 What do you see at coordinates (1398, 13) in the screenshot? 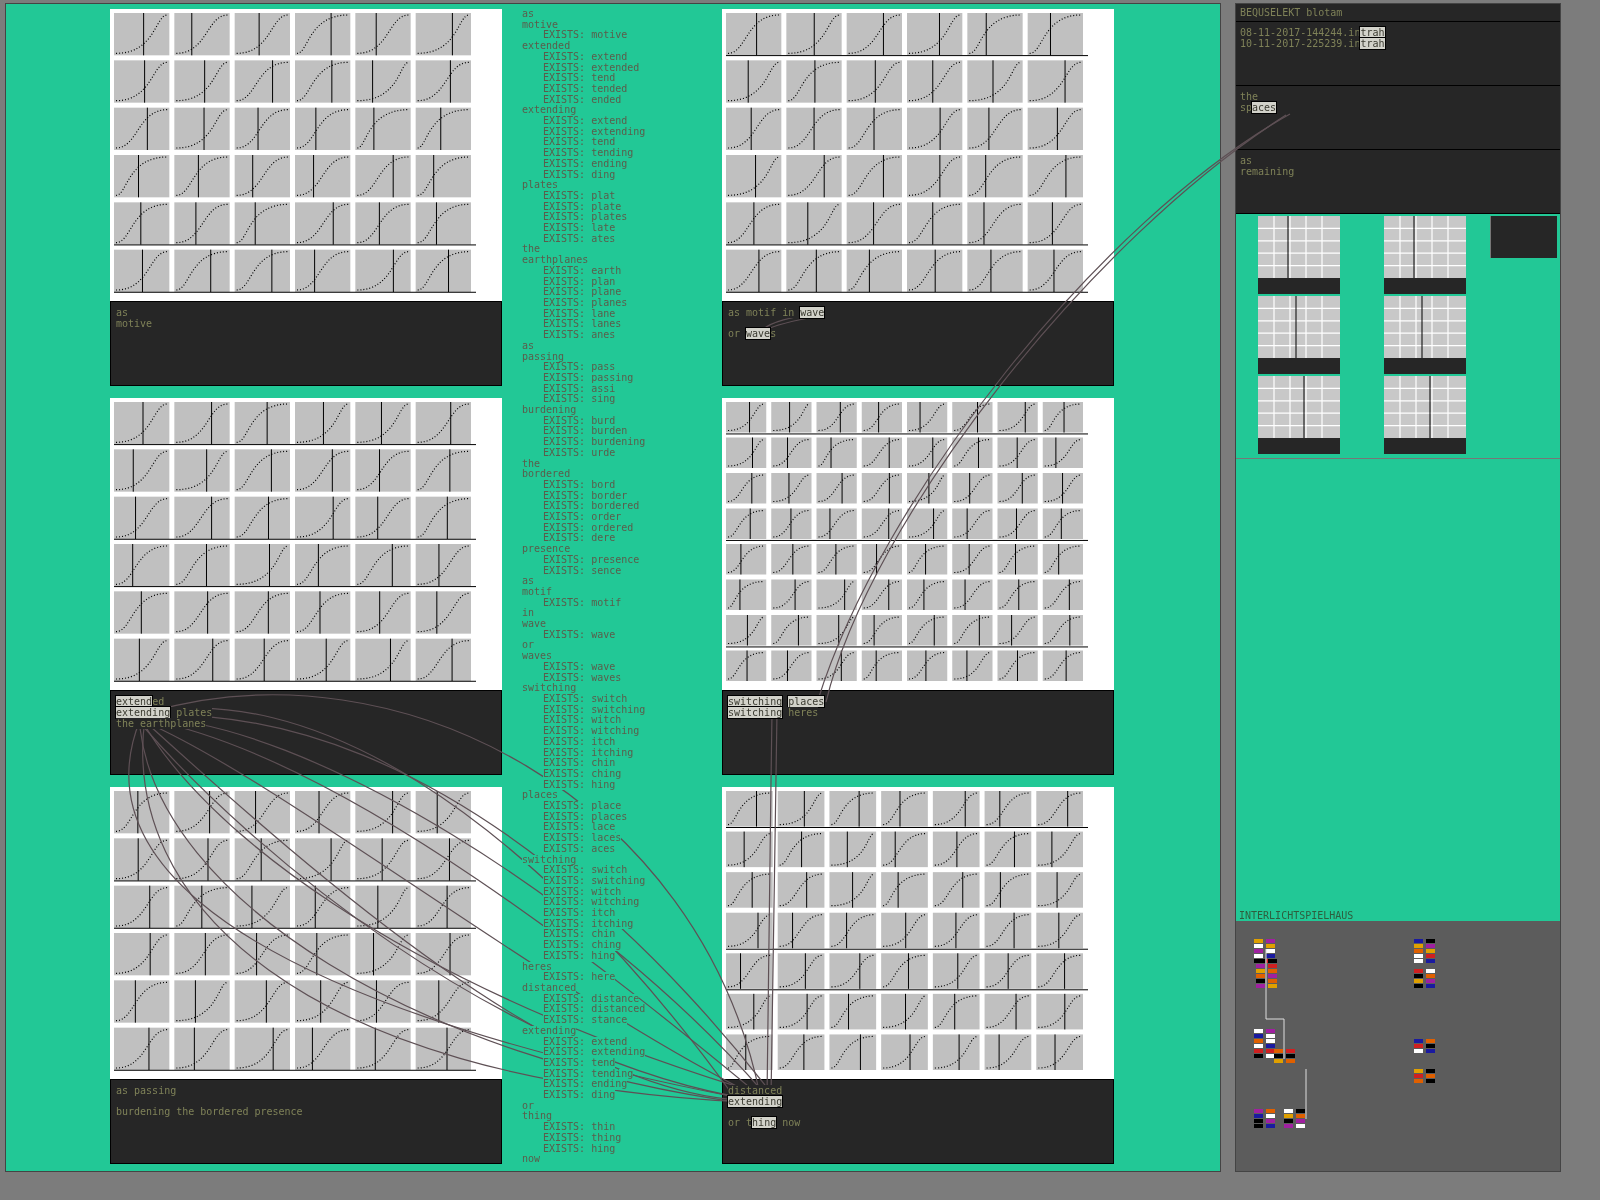
I see `panel-title: BEQUSELEKT blotam` at bounding box center [1398, 13].